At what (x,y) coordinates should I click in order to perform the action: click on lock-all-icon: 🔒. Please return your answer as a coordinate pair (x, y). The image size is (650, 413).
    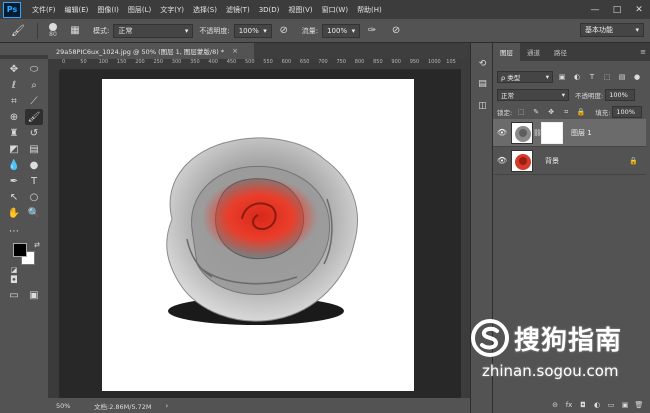
    Looking at the image, I should click on (581, 112).